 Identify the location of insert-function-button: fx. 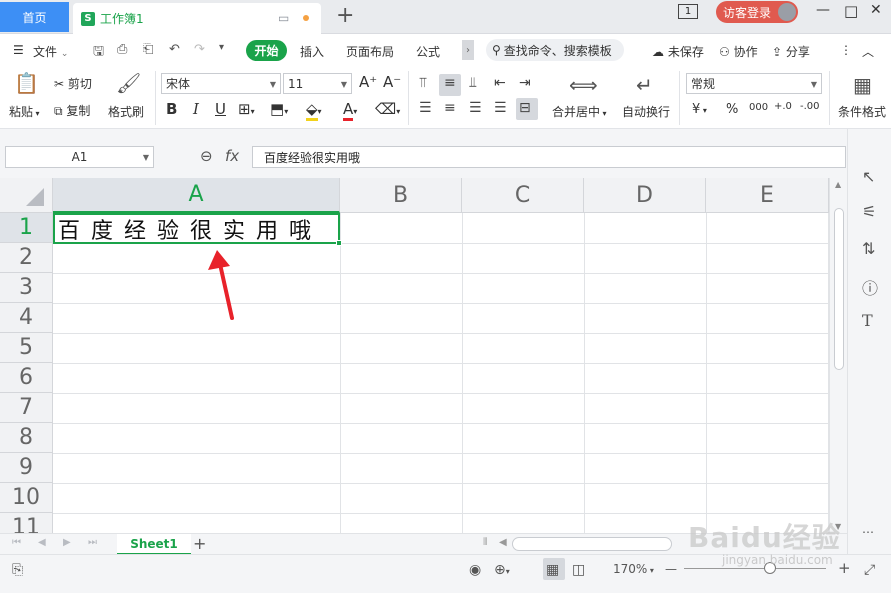
(232, 156).